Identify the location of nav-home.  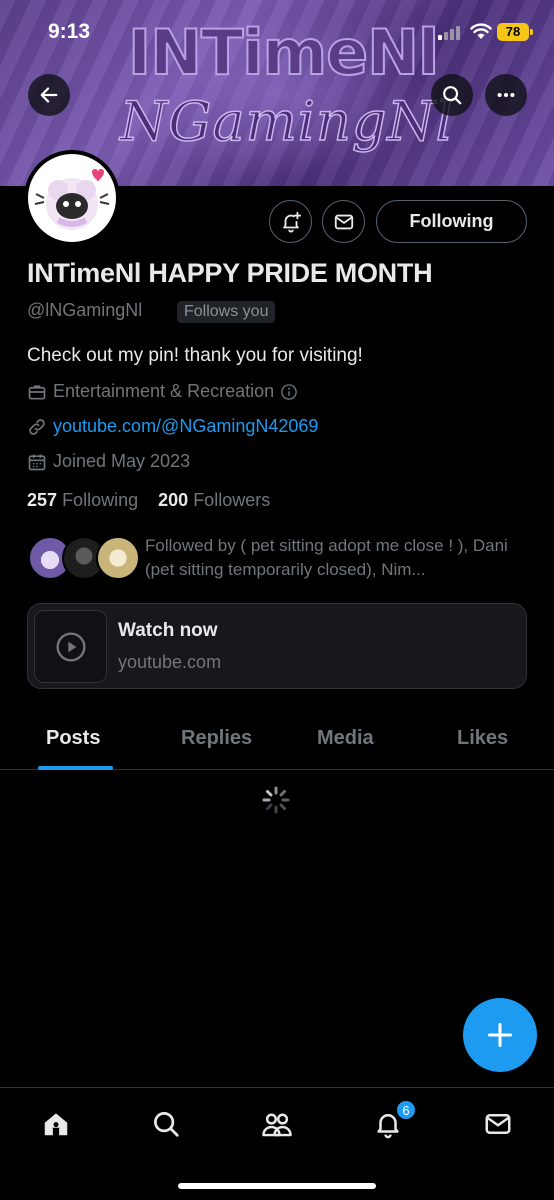
(56, 1124).